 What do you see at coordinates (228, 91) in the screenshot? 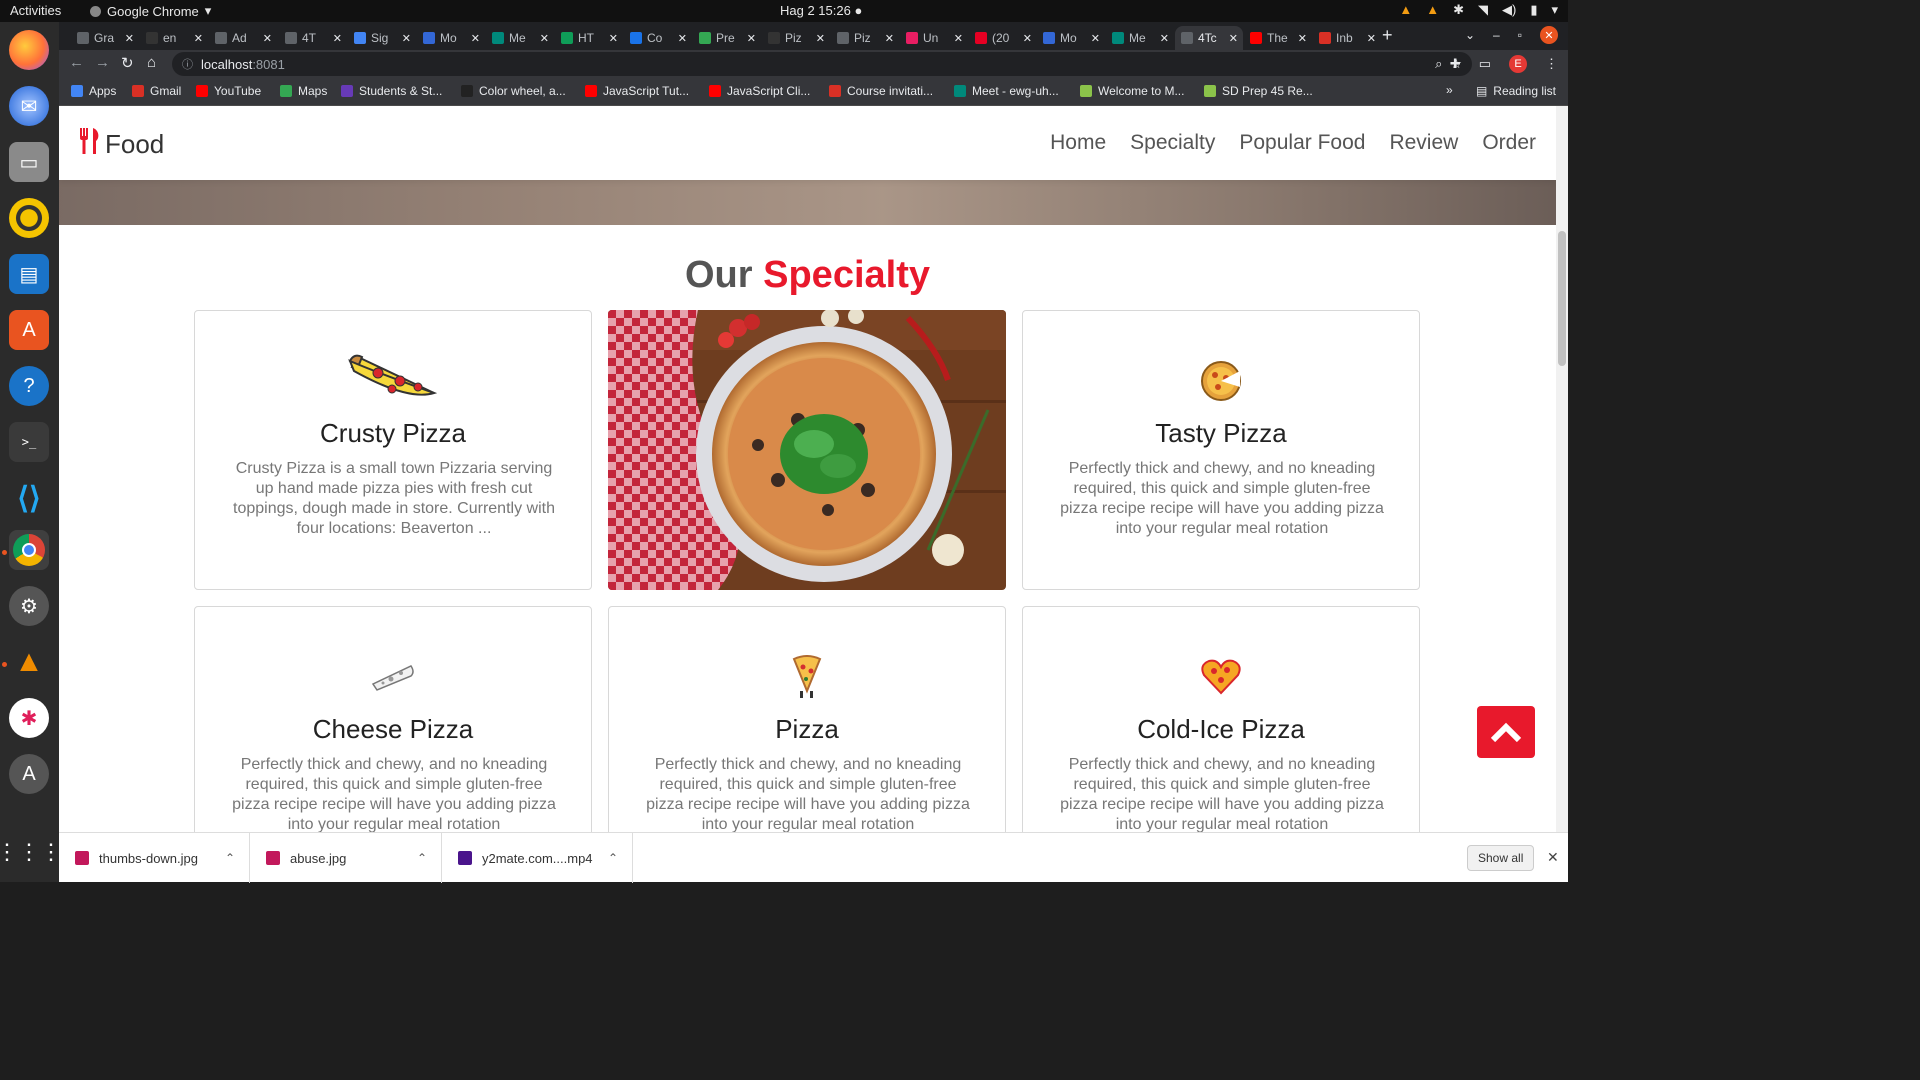
I see `bookmark-item: YouTube` at bounding box center [228, 91].